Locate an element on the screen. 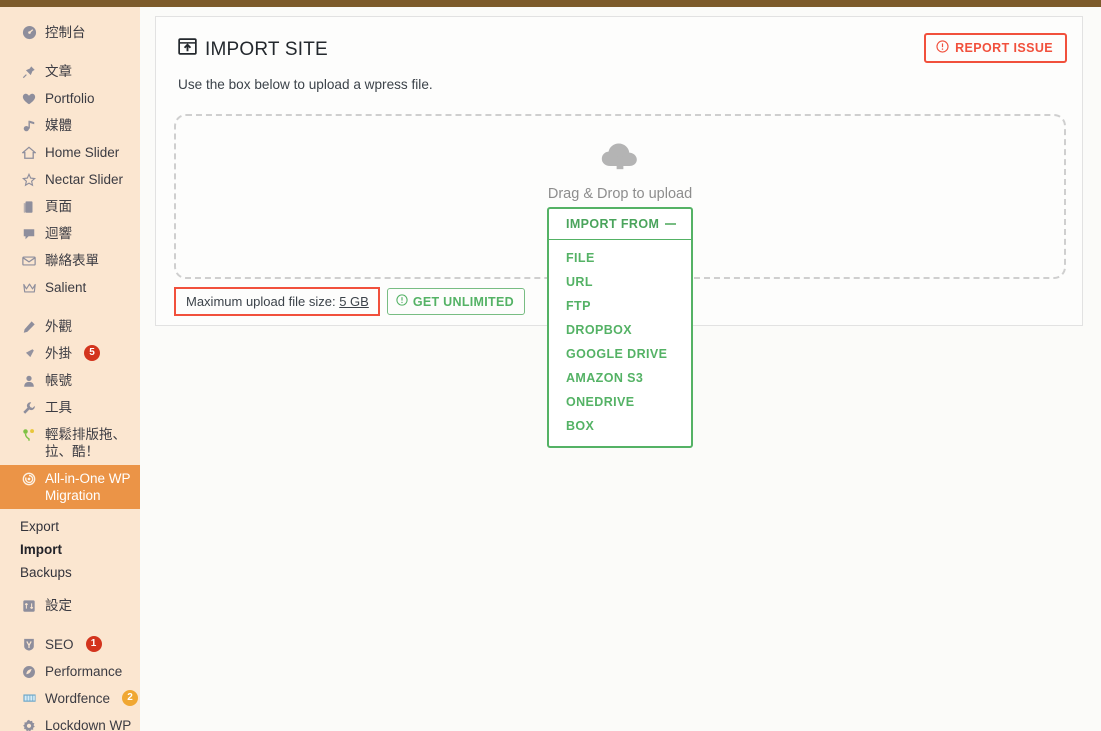  sidebar-item-portfolio: Portfolio is located at coordinates (70, 98).